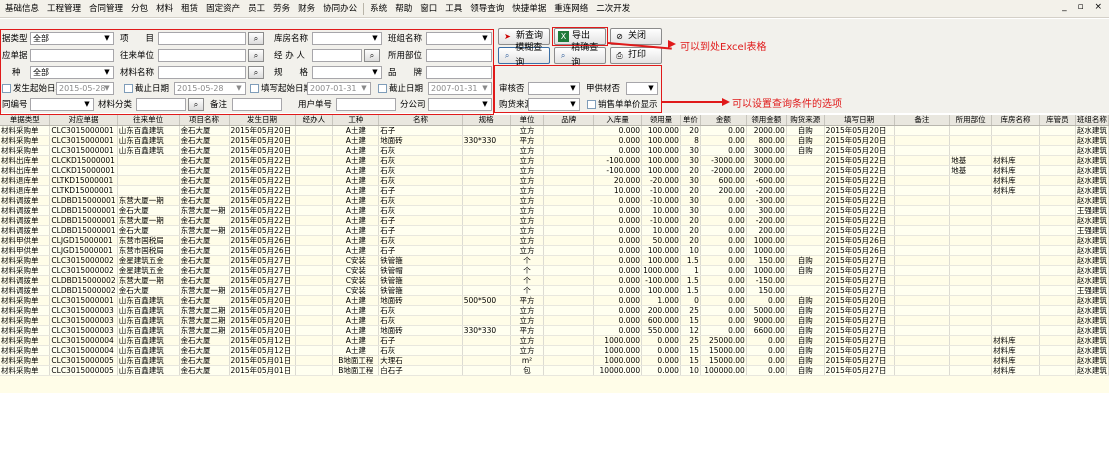 This screenshot has height=465, width=1109. Describe the element at coordinates (529, 8) in the screenshot. I see `menu-item: 快捷单据` at that location.